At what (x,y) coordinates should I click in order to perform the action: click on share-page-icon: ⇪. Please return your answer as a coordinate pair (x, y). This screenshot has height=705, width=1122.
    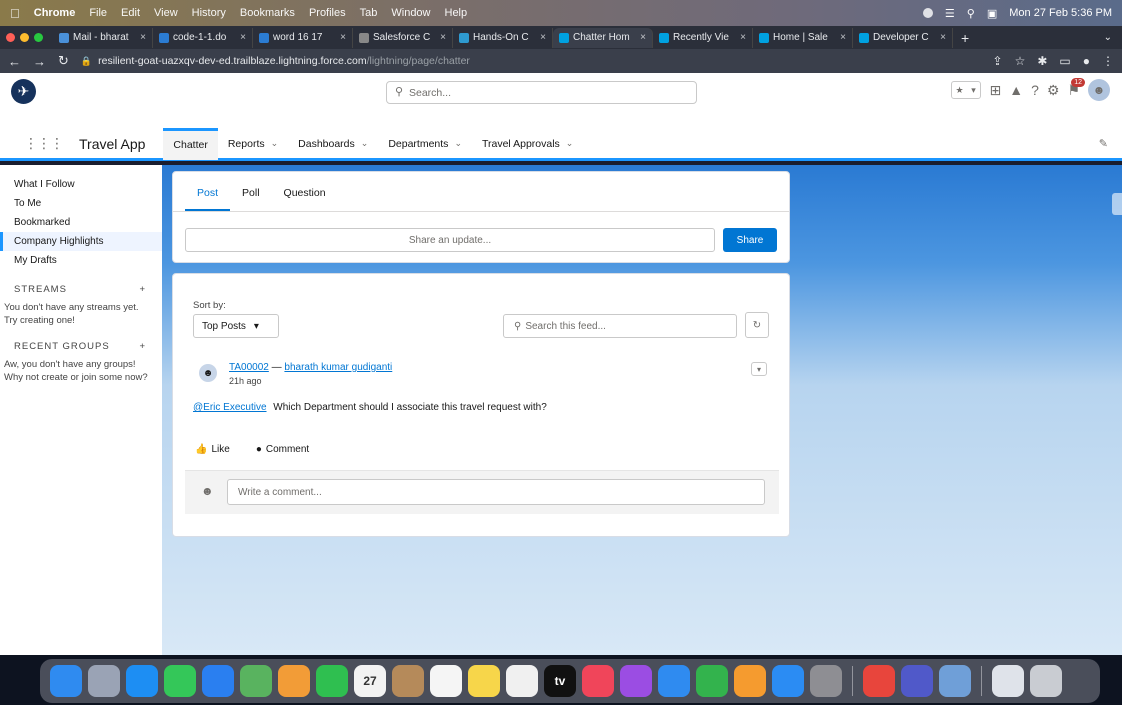
    Looking at the image, I should click on (998, 61).